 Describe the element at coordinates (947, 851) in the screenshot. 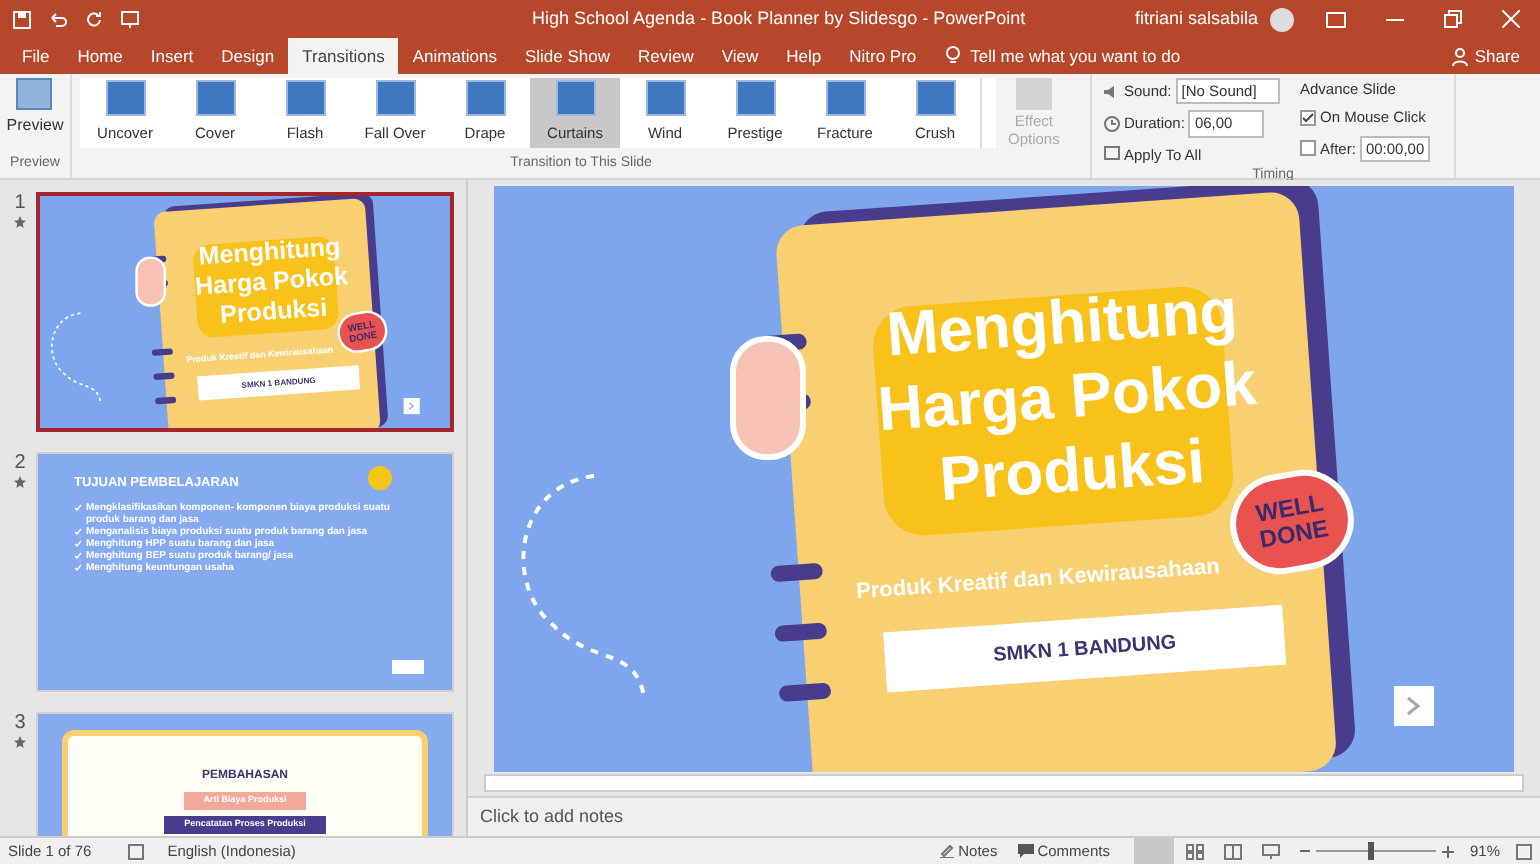

I see `notes-icon` at that location.